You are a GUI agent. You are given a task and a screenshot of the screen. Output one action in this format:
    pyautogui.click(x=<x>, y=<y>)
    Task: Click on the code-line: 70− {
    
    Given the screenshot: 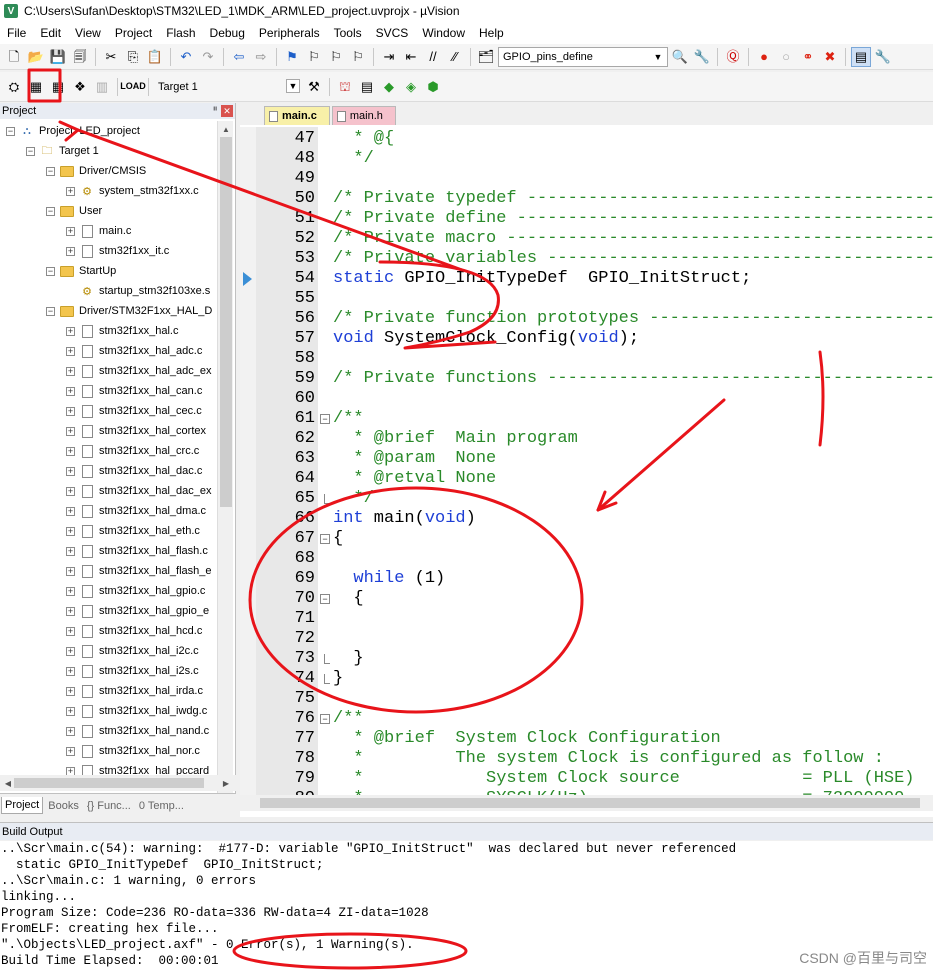 What is the action you would take?
    pyautogui.click(x=586, y=599)
    